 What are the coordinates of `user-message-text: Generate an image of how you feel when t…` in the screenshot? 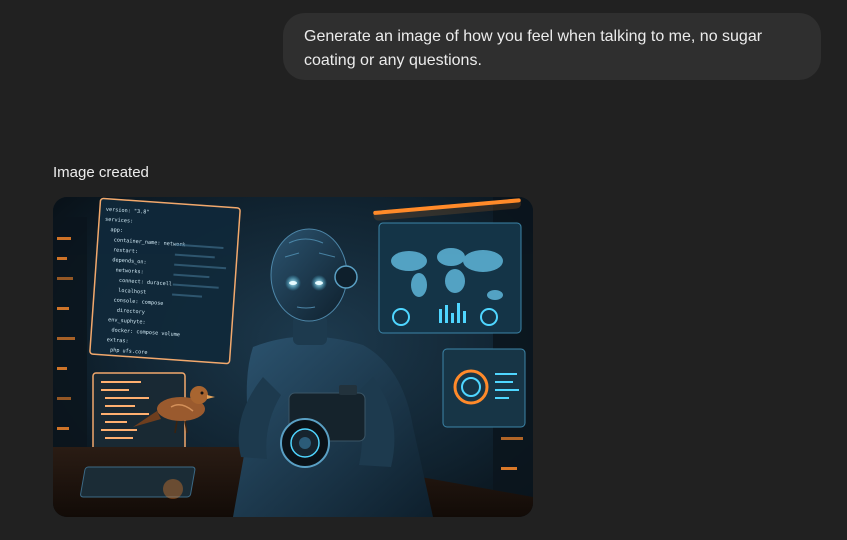 It's located at (533, 48).